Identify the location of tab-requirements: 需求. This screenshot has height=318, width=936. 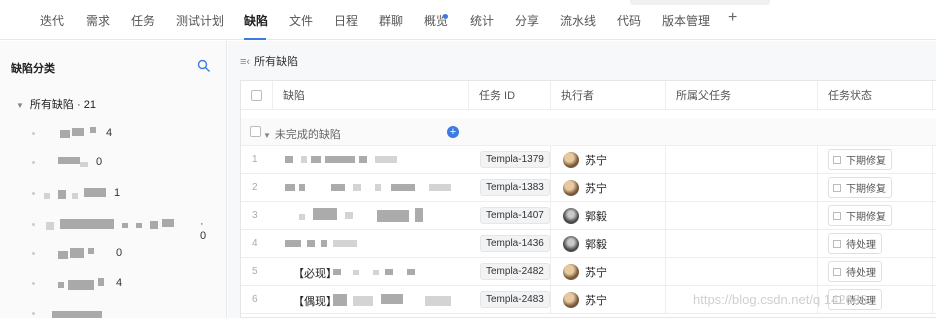
(98, 20).